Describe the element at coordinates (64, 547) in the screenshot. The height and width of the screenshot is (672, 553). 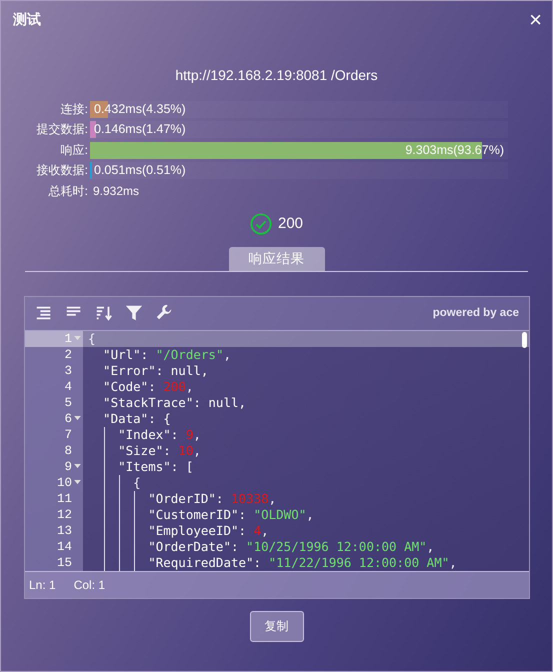
I see `line-number: 14` at that location.